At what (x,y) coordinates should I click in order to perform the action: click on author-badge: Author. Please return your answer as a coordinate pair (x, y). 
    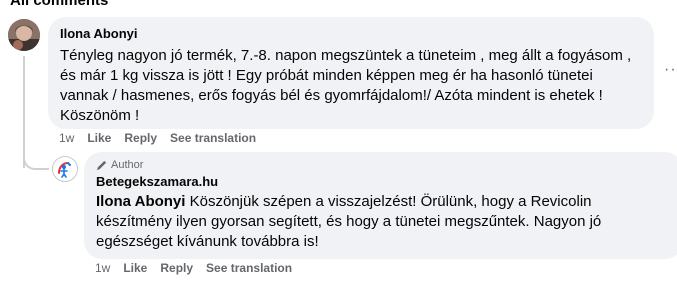
    Looking at the image, I should click on (383, 165).